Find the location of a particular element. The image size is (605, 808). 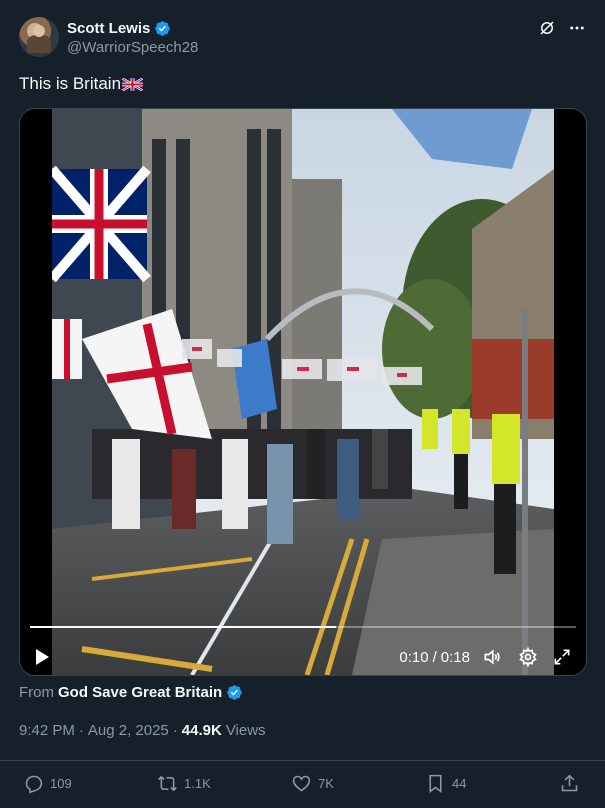

fullscreen-icon is located at coordinates (562, 657).